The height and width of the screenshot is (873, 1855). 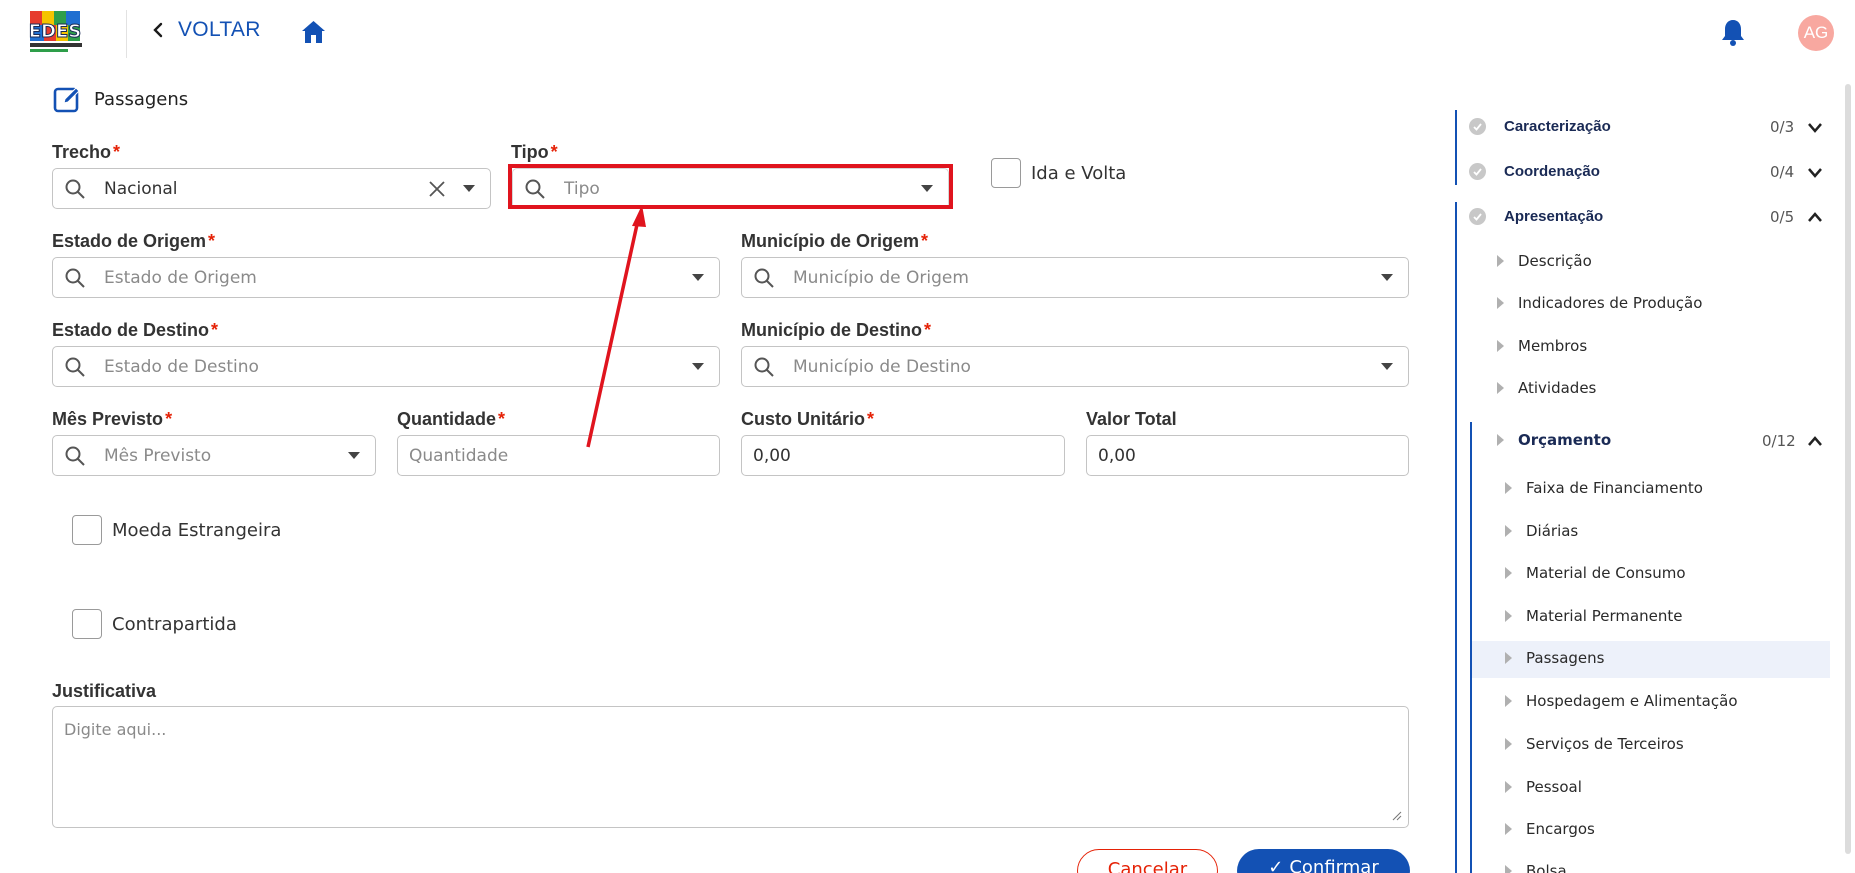 I want to click on nav-item-label: Membros, so click(x=1553, y=346).